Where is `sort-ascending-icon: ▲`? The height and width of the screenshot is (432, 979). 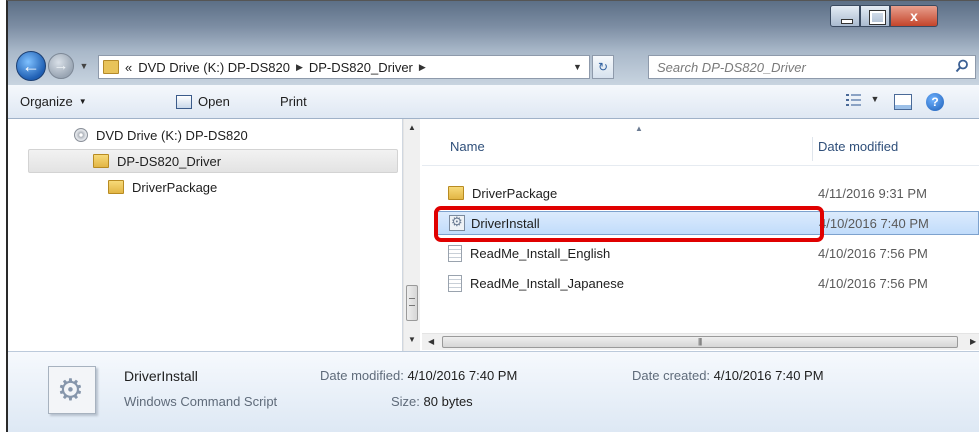 sort-ascending-icon: ▲ is located at coordinates (639, 128).